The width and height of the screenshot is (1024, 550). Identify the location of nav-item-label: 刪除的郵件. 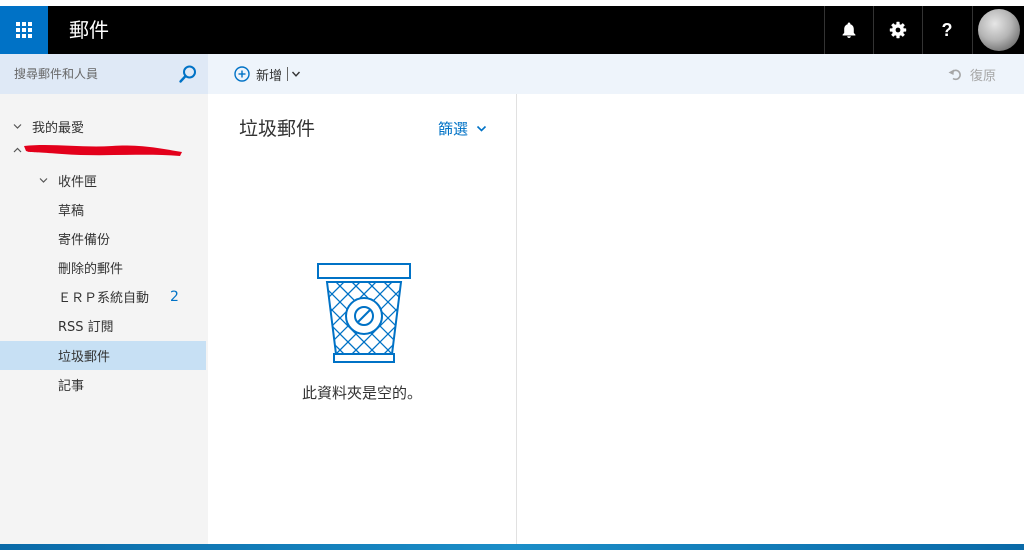
(91, 269).